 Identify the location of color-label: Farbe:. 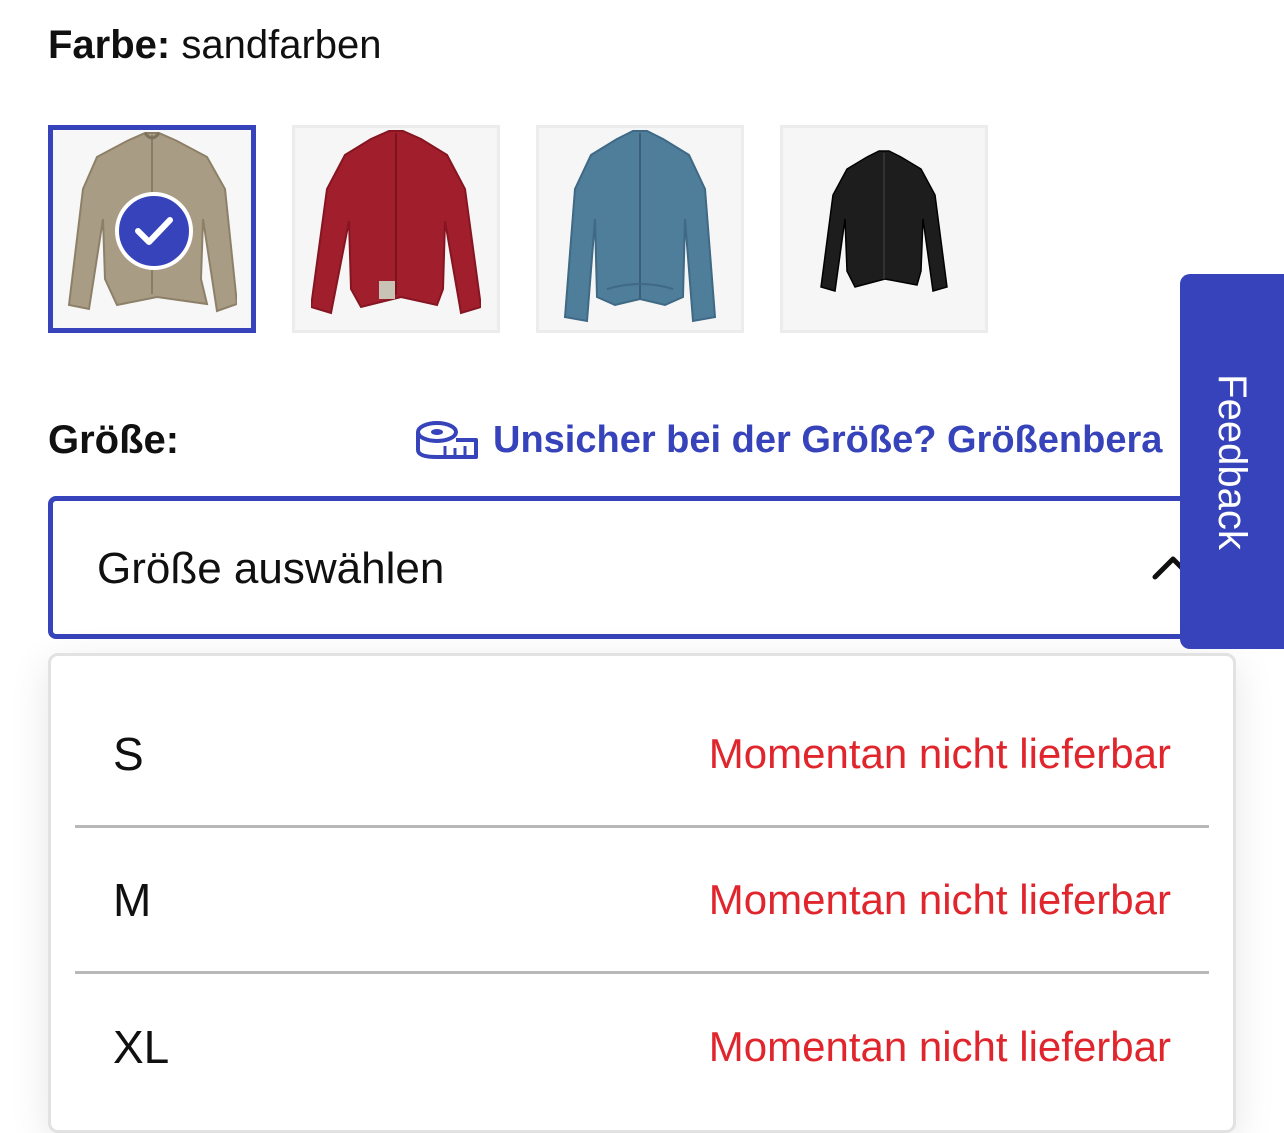
(109, 45).